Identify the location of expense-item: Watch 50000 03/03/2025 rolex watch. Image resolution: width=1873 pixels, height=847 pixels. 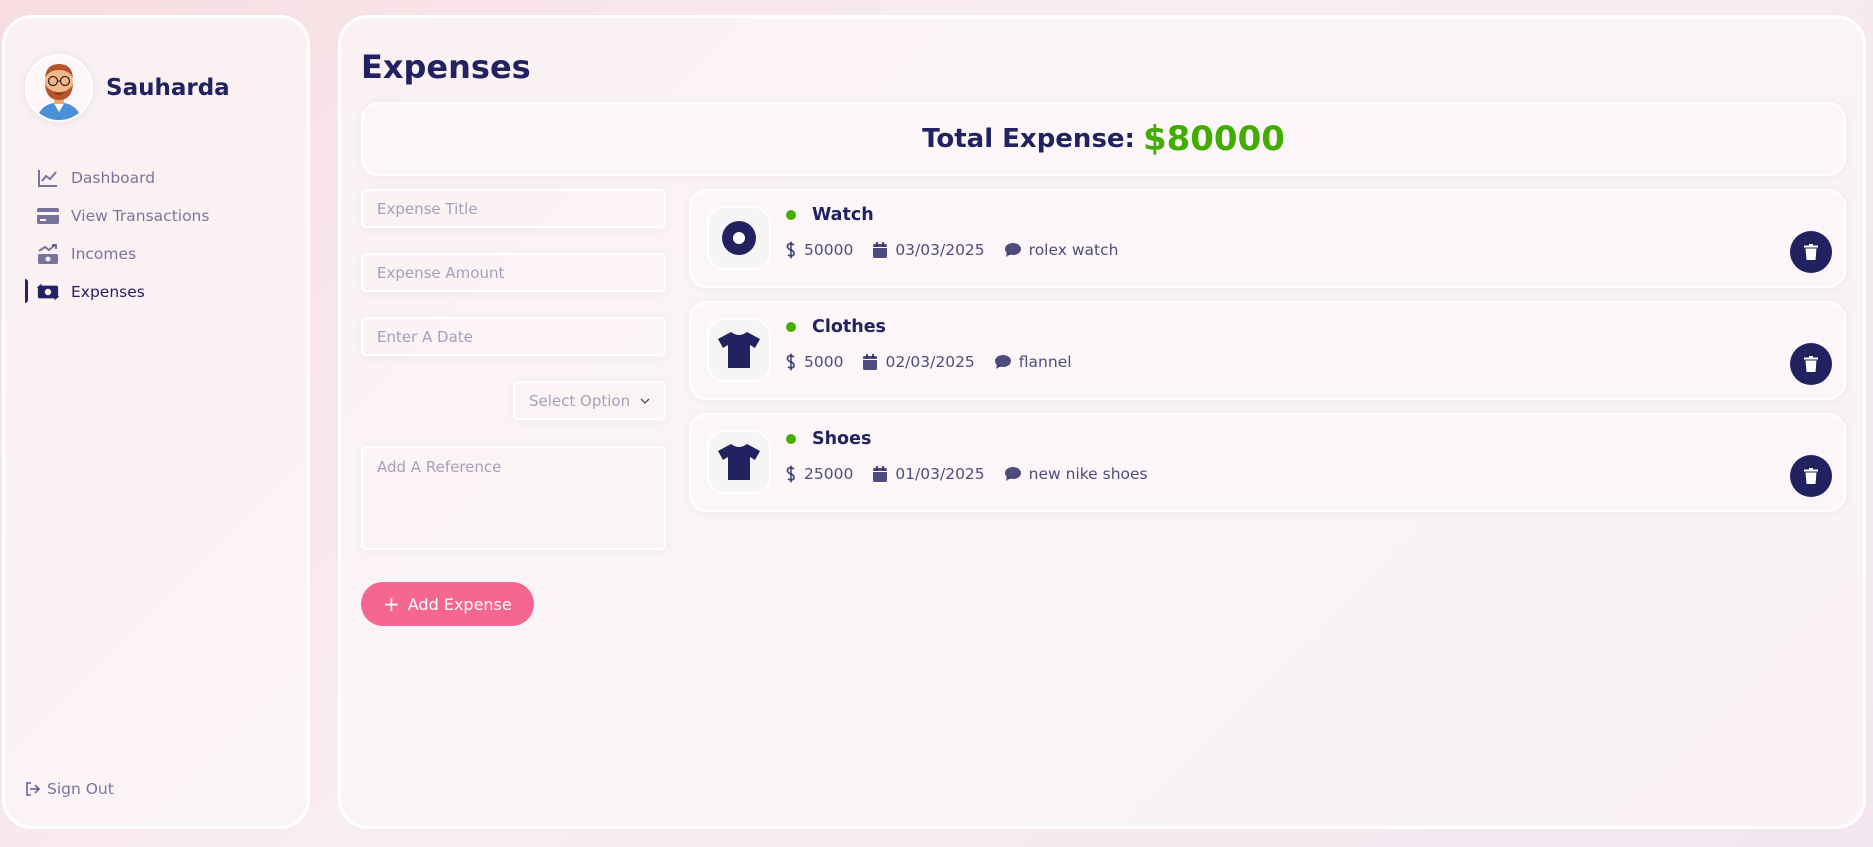
(1267, 238).